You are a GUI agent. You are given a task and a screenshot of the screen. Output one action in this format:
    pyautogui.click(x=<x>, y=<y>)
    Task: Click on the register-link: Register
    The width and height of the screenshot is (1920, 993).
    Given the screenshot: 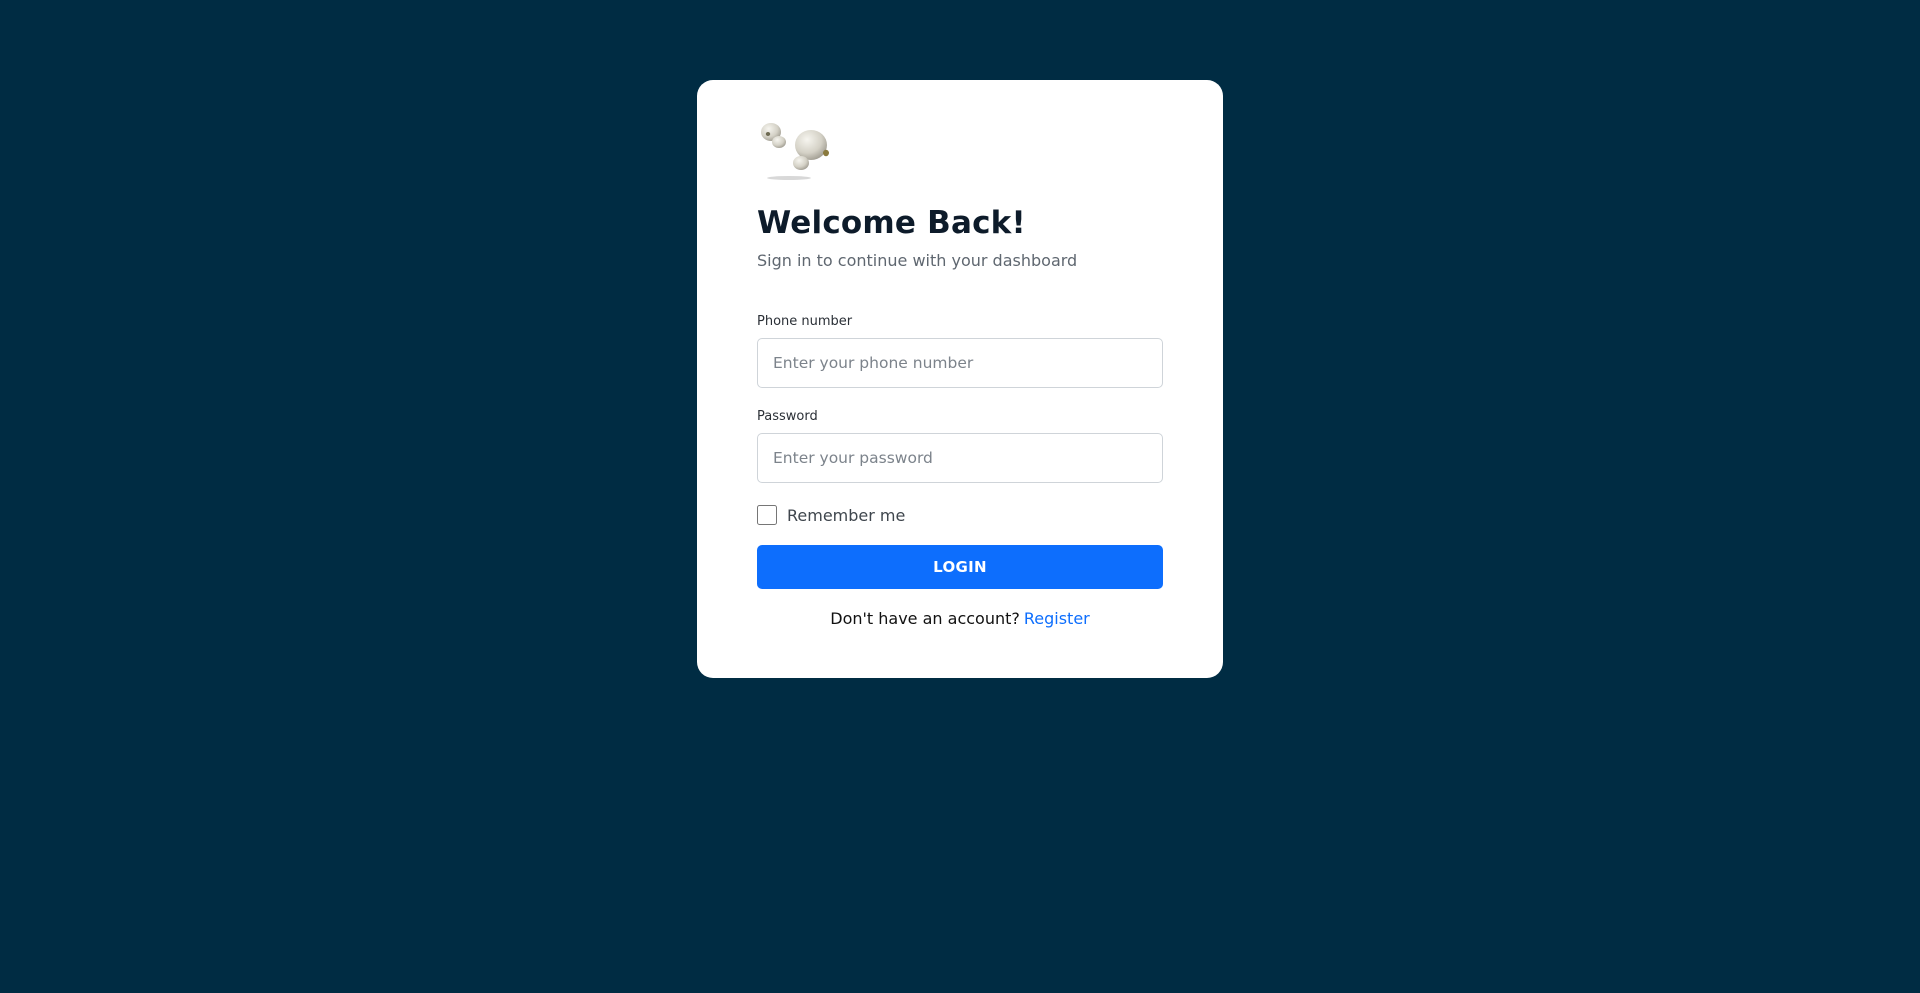 What is the action you would take?
    pyautogui.click(x=1057, y=618)
    